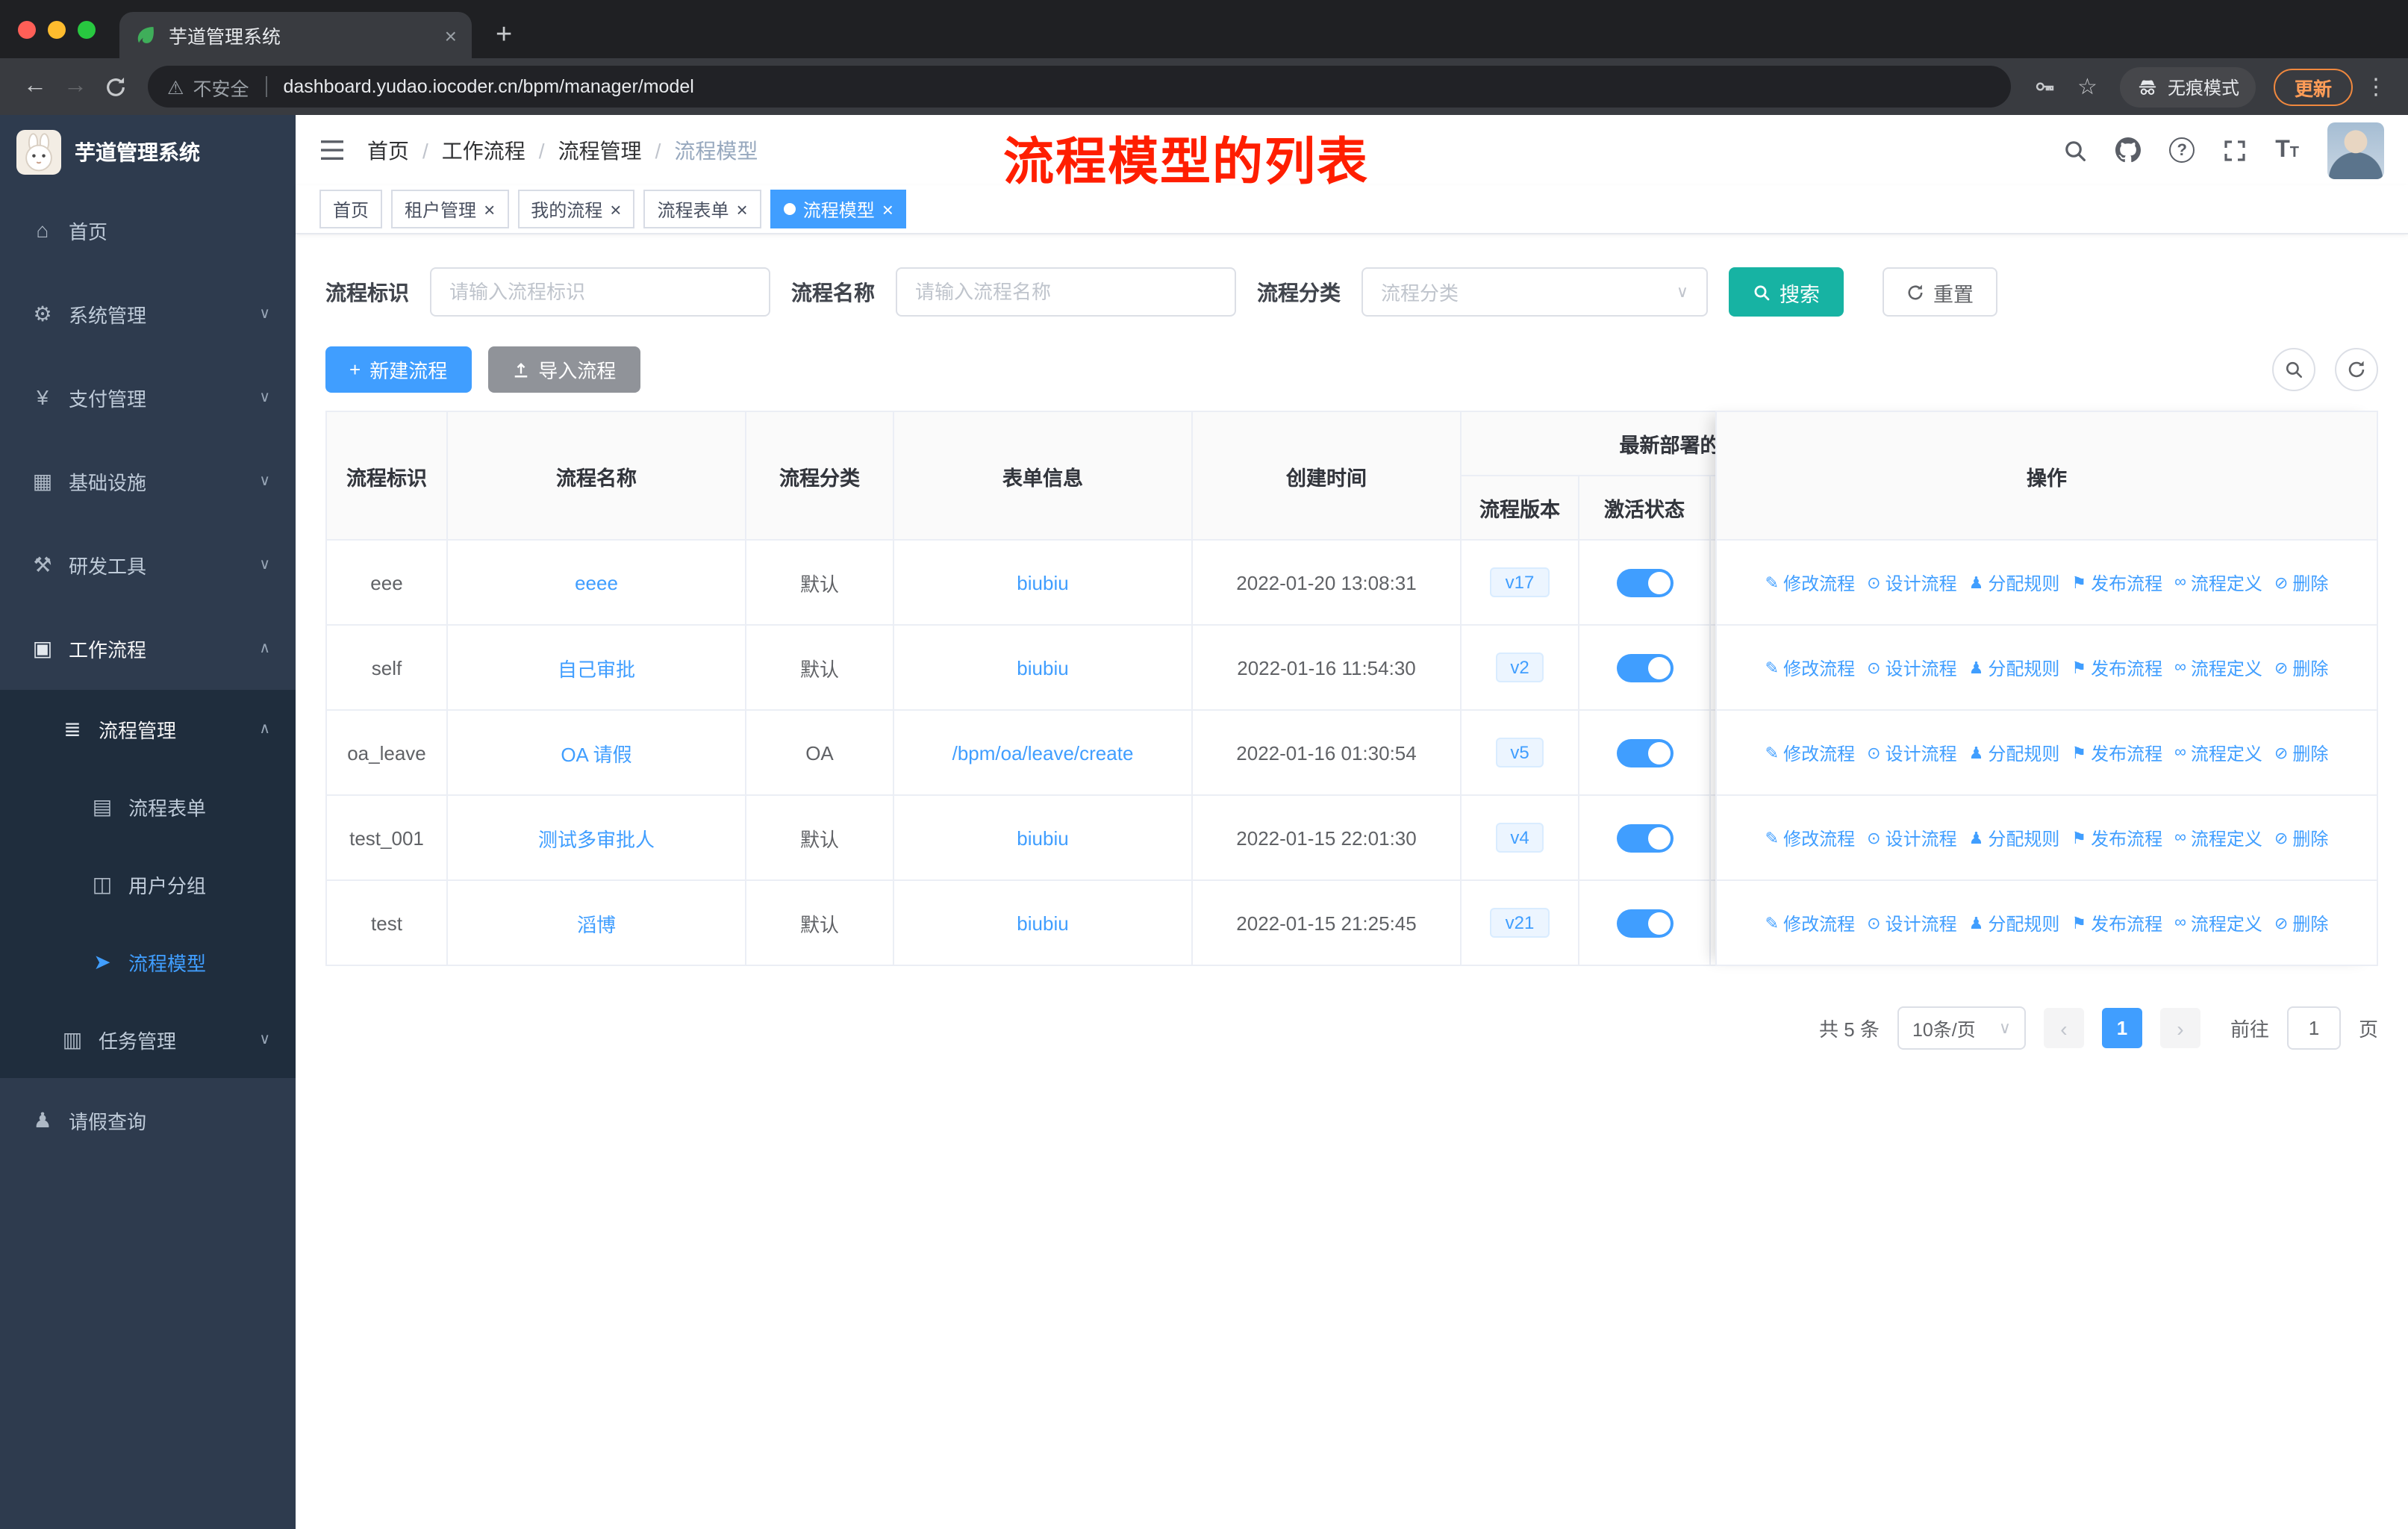  I want to click on process-key-input, so click(600, 292).